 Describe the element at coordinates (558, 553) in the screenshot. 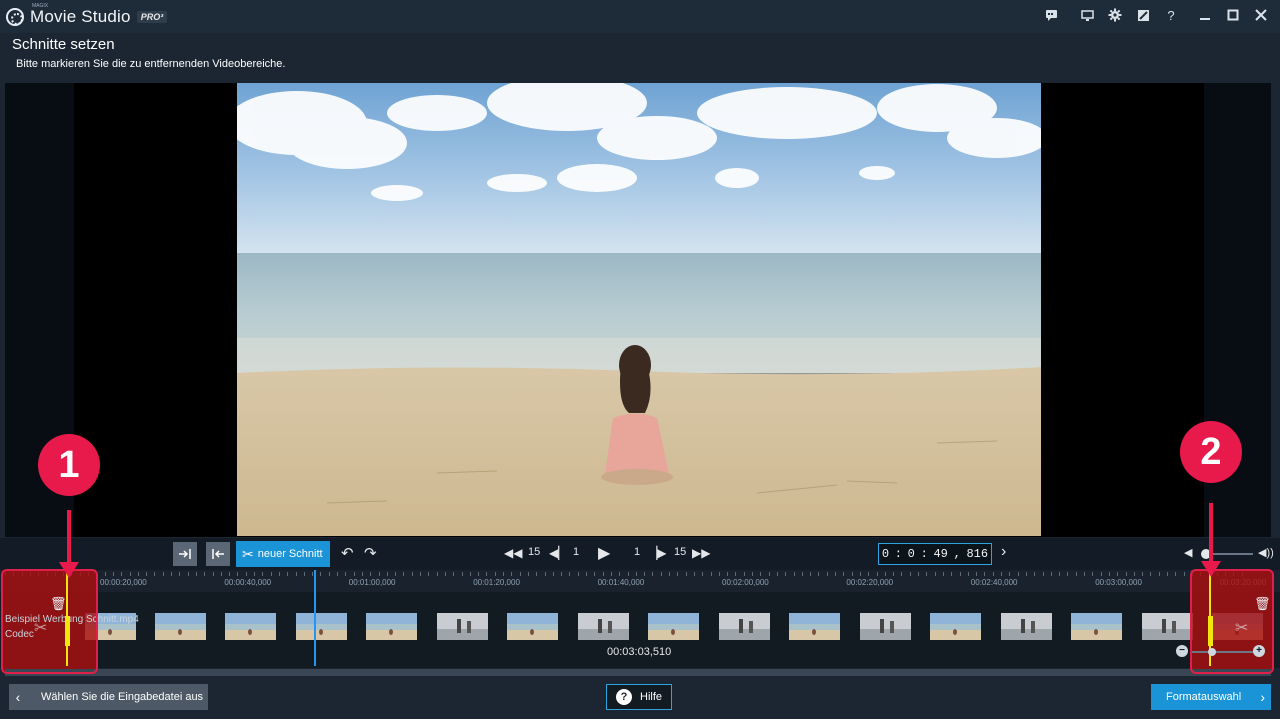

I see `frame-back-icon: ◀▏` at that location.